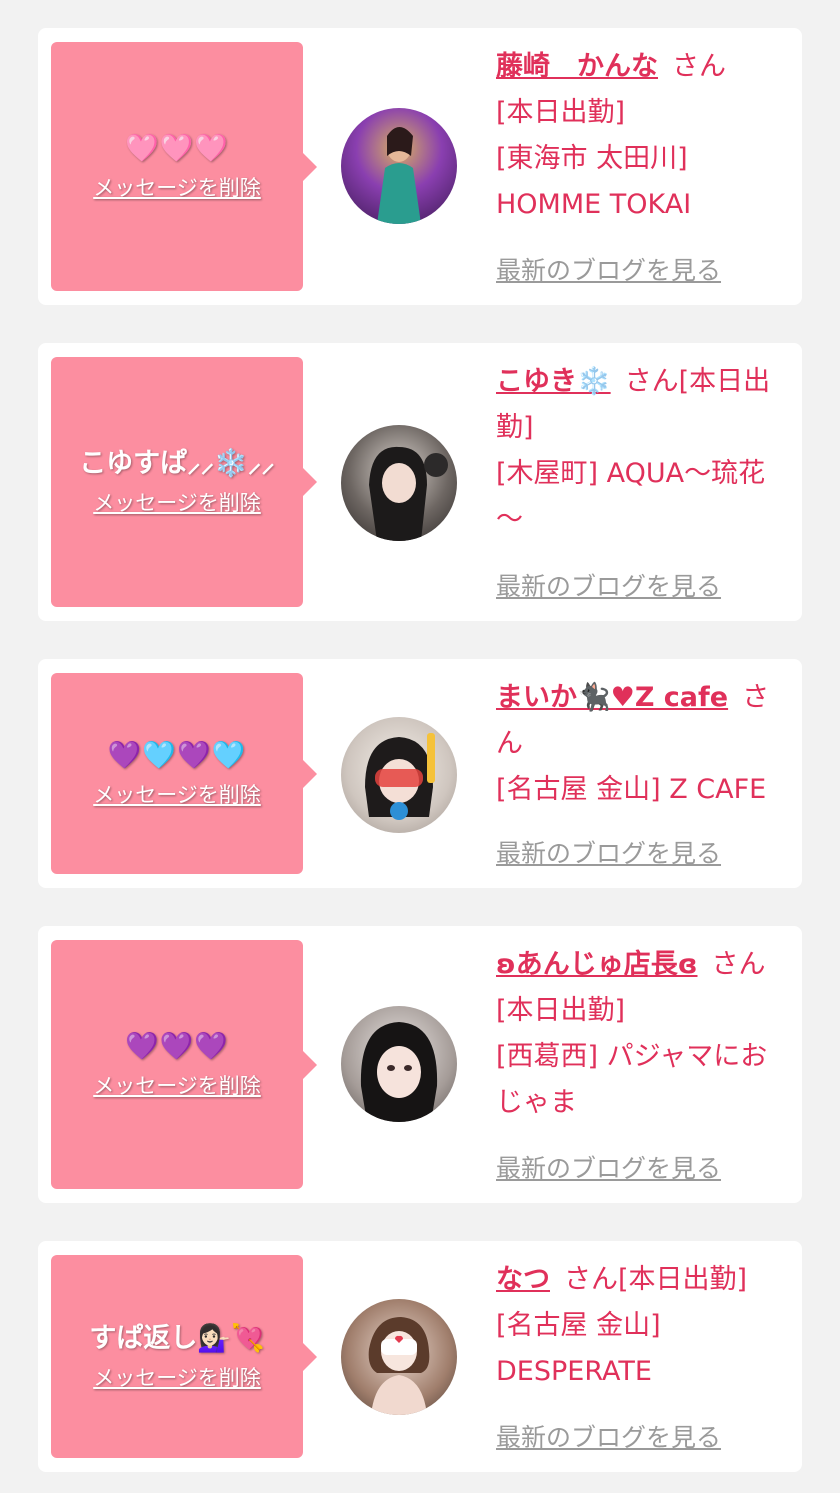 The width and height of the screenshot is (840, 1493). I want to click on shop-info: [名古屋 金山] Z CAFE, so click(631, 789).